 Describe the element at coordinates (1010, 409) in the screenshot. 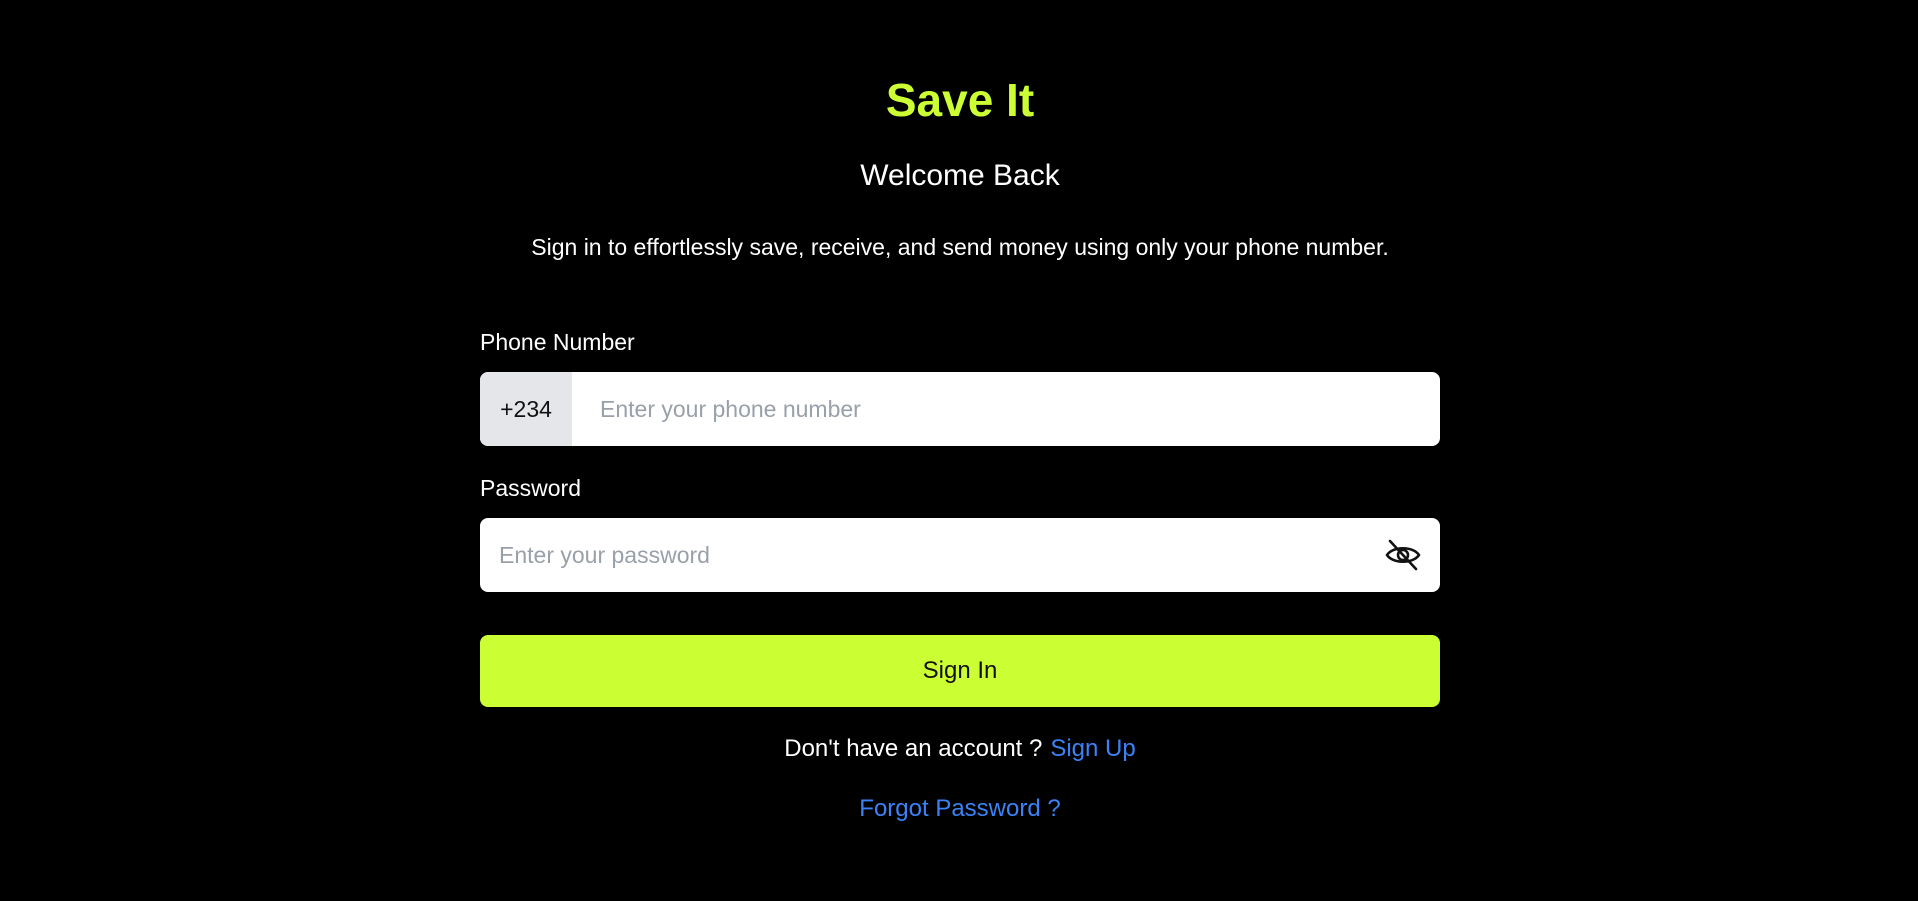

I see `phone-number-input` at that location.